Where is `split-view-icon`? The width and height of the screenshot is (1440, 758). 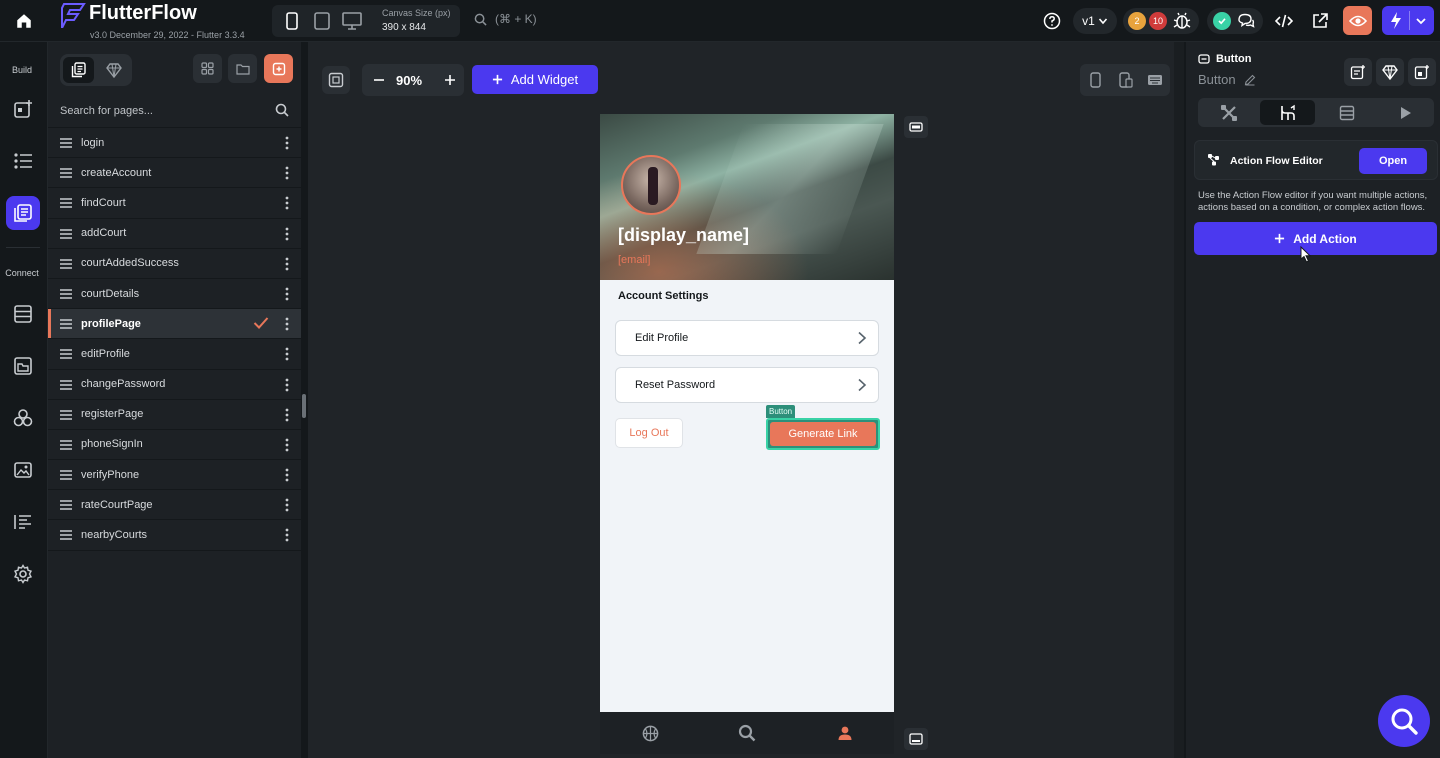
split-view-icon is located at coordinates (1126, 80).